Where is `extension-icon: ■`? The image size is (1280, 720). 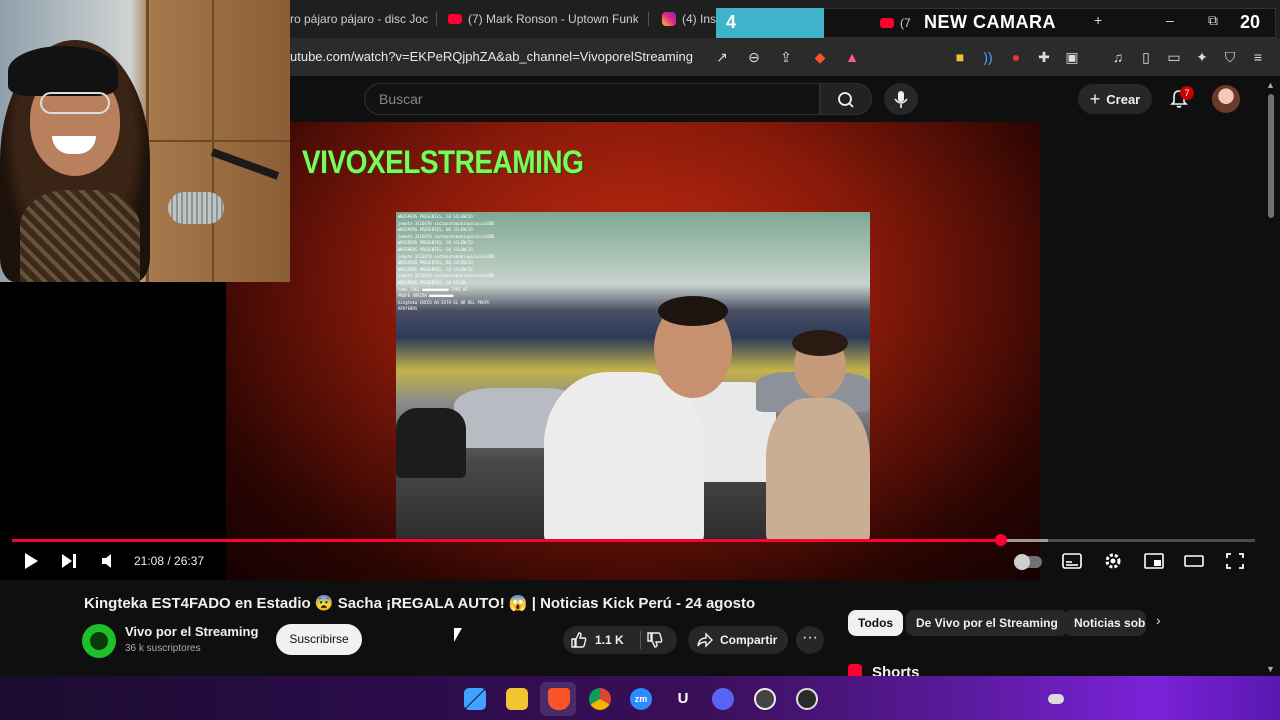
extension-icon: ■ is located at coordinates (960, 57).